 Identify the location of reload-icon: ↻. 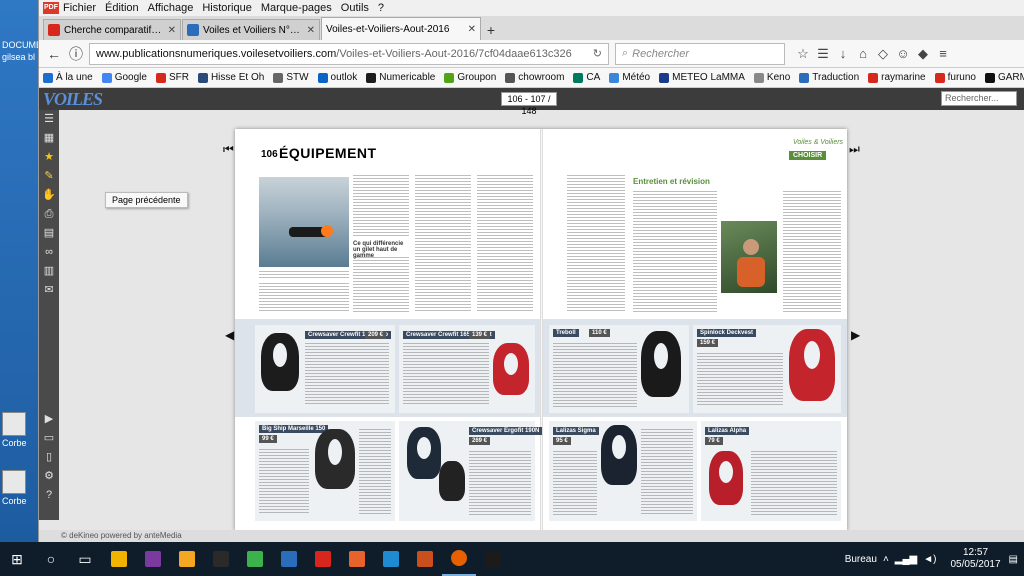
(597, 53).